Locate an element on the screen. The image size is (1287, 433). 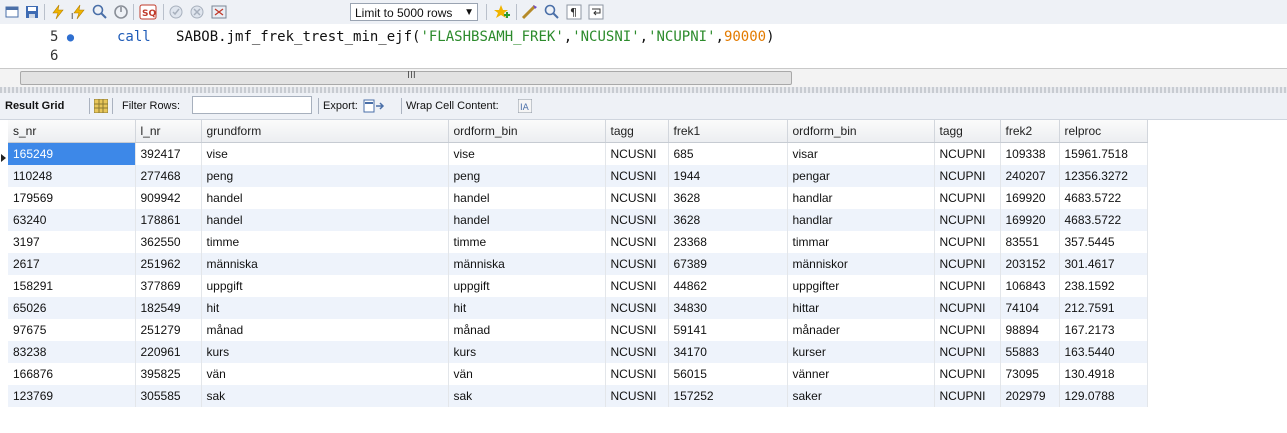
table-cell: timmar is located at coordinates (861, 242).